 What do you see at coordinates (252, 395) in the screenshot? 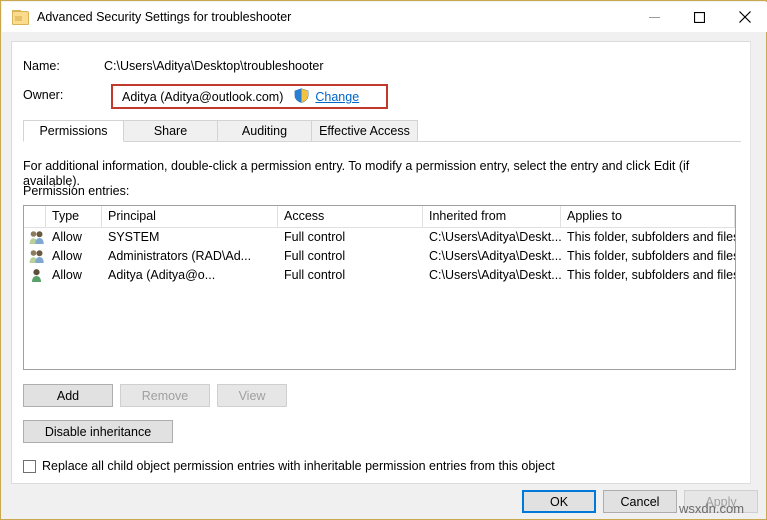
I see `view-button: View` at bounding box center [252, 395].